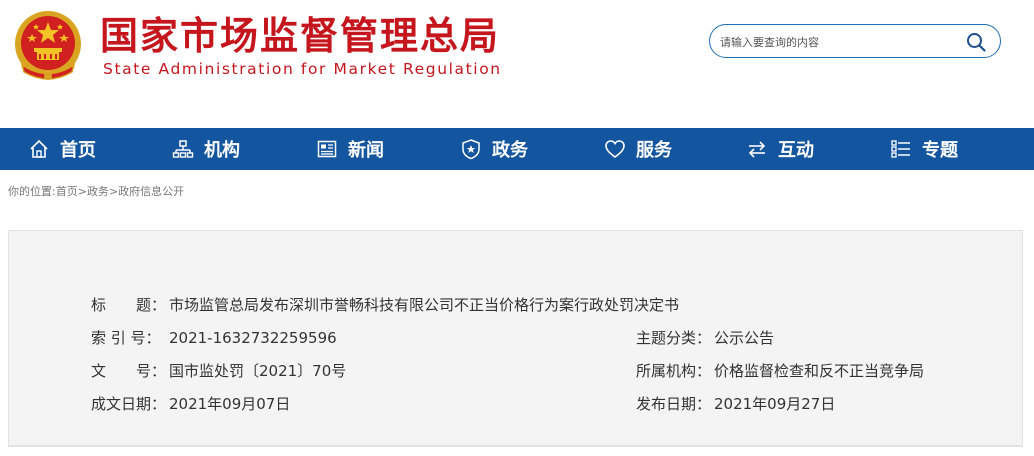  What do you see at coordinates (775, 404) in the screenshot?
I see `published-value: 2021年09月27日` at bounding box center [775, 404].